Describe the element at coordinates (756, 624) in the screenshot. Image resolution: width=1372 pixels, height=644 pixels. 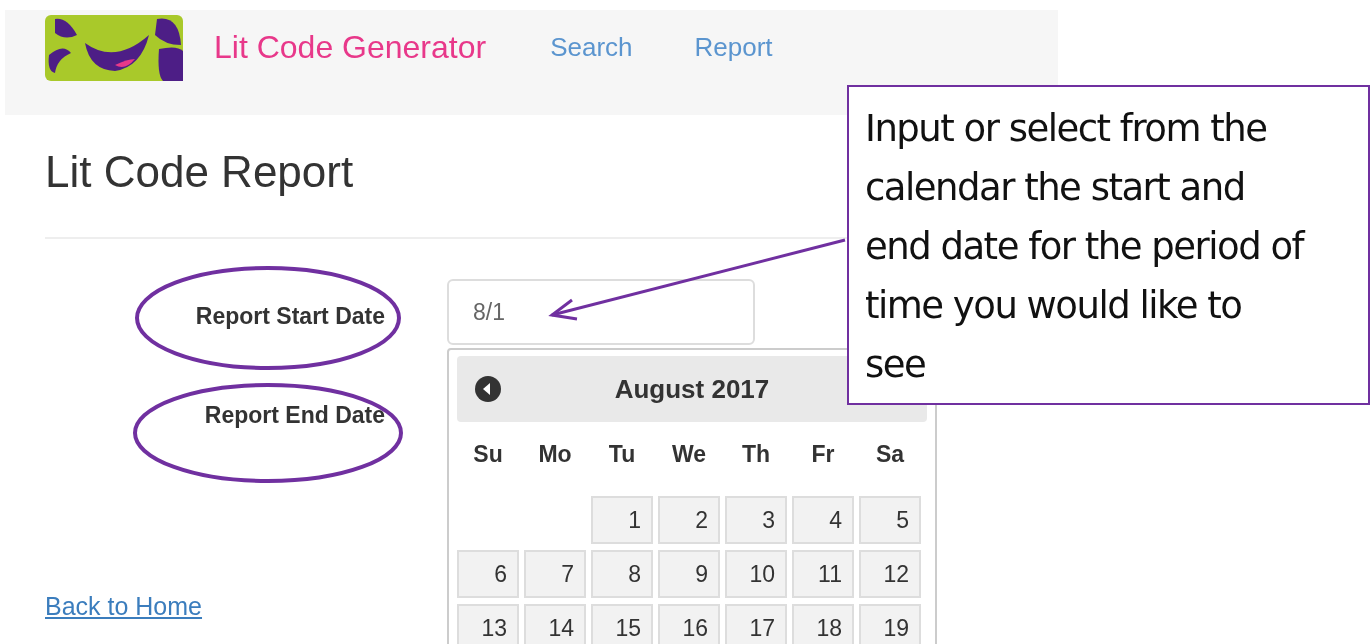
I see `day-cell: 17` at that location.